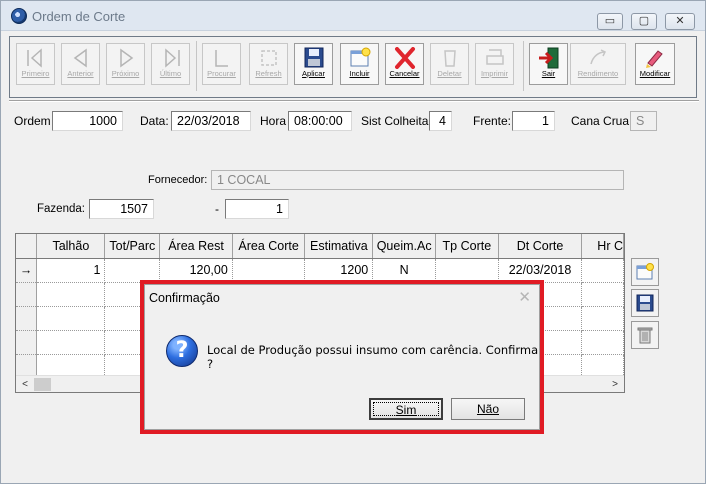 The image size is (706, 484). I want to click on anterior-button: Anterior, so click(80, 64).